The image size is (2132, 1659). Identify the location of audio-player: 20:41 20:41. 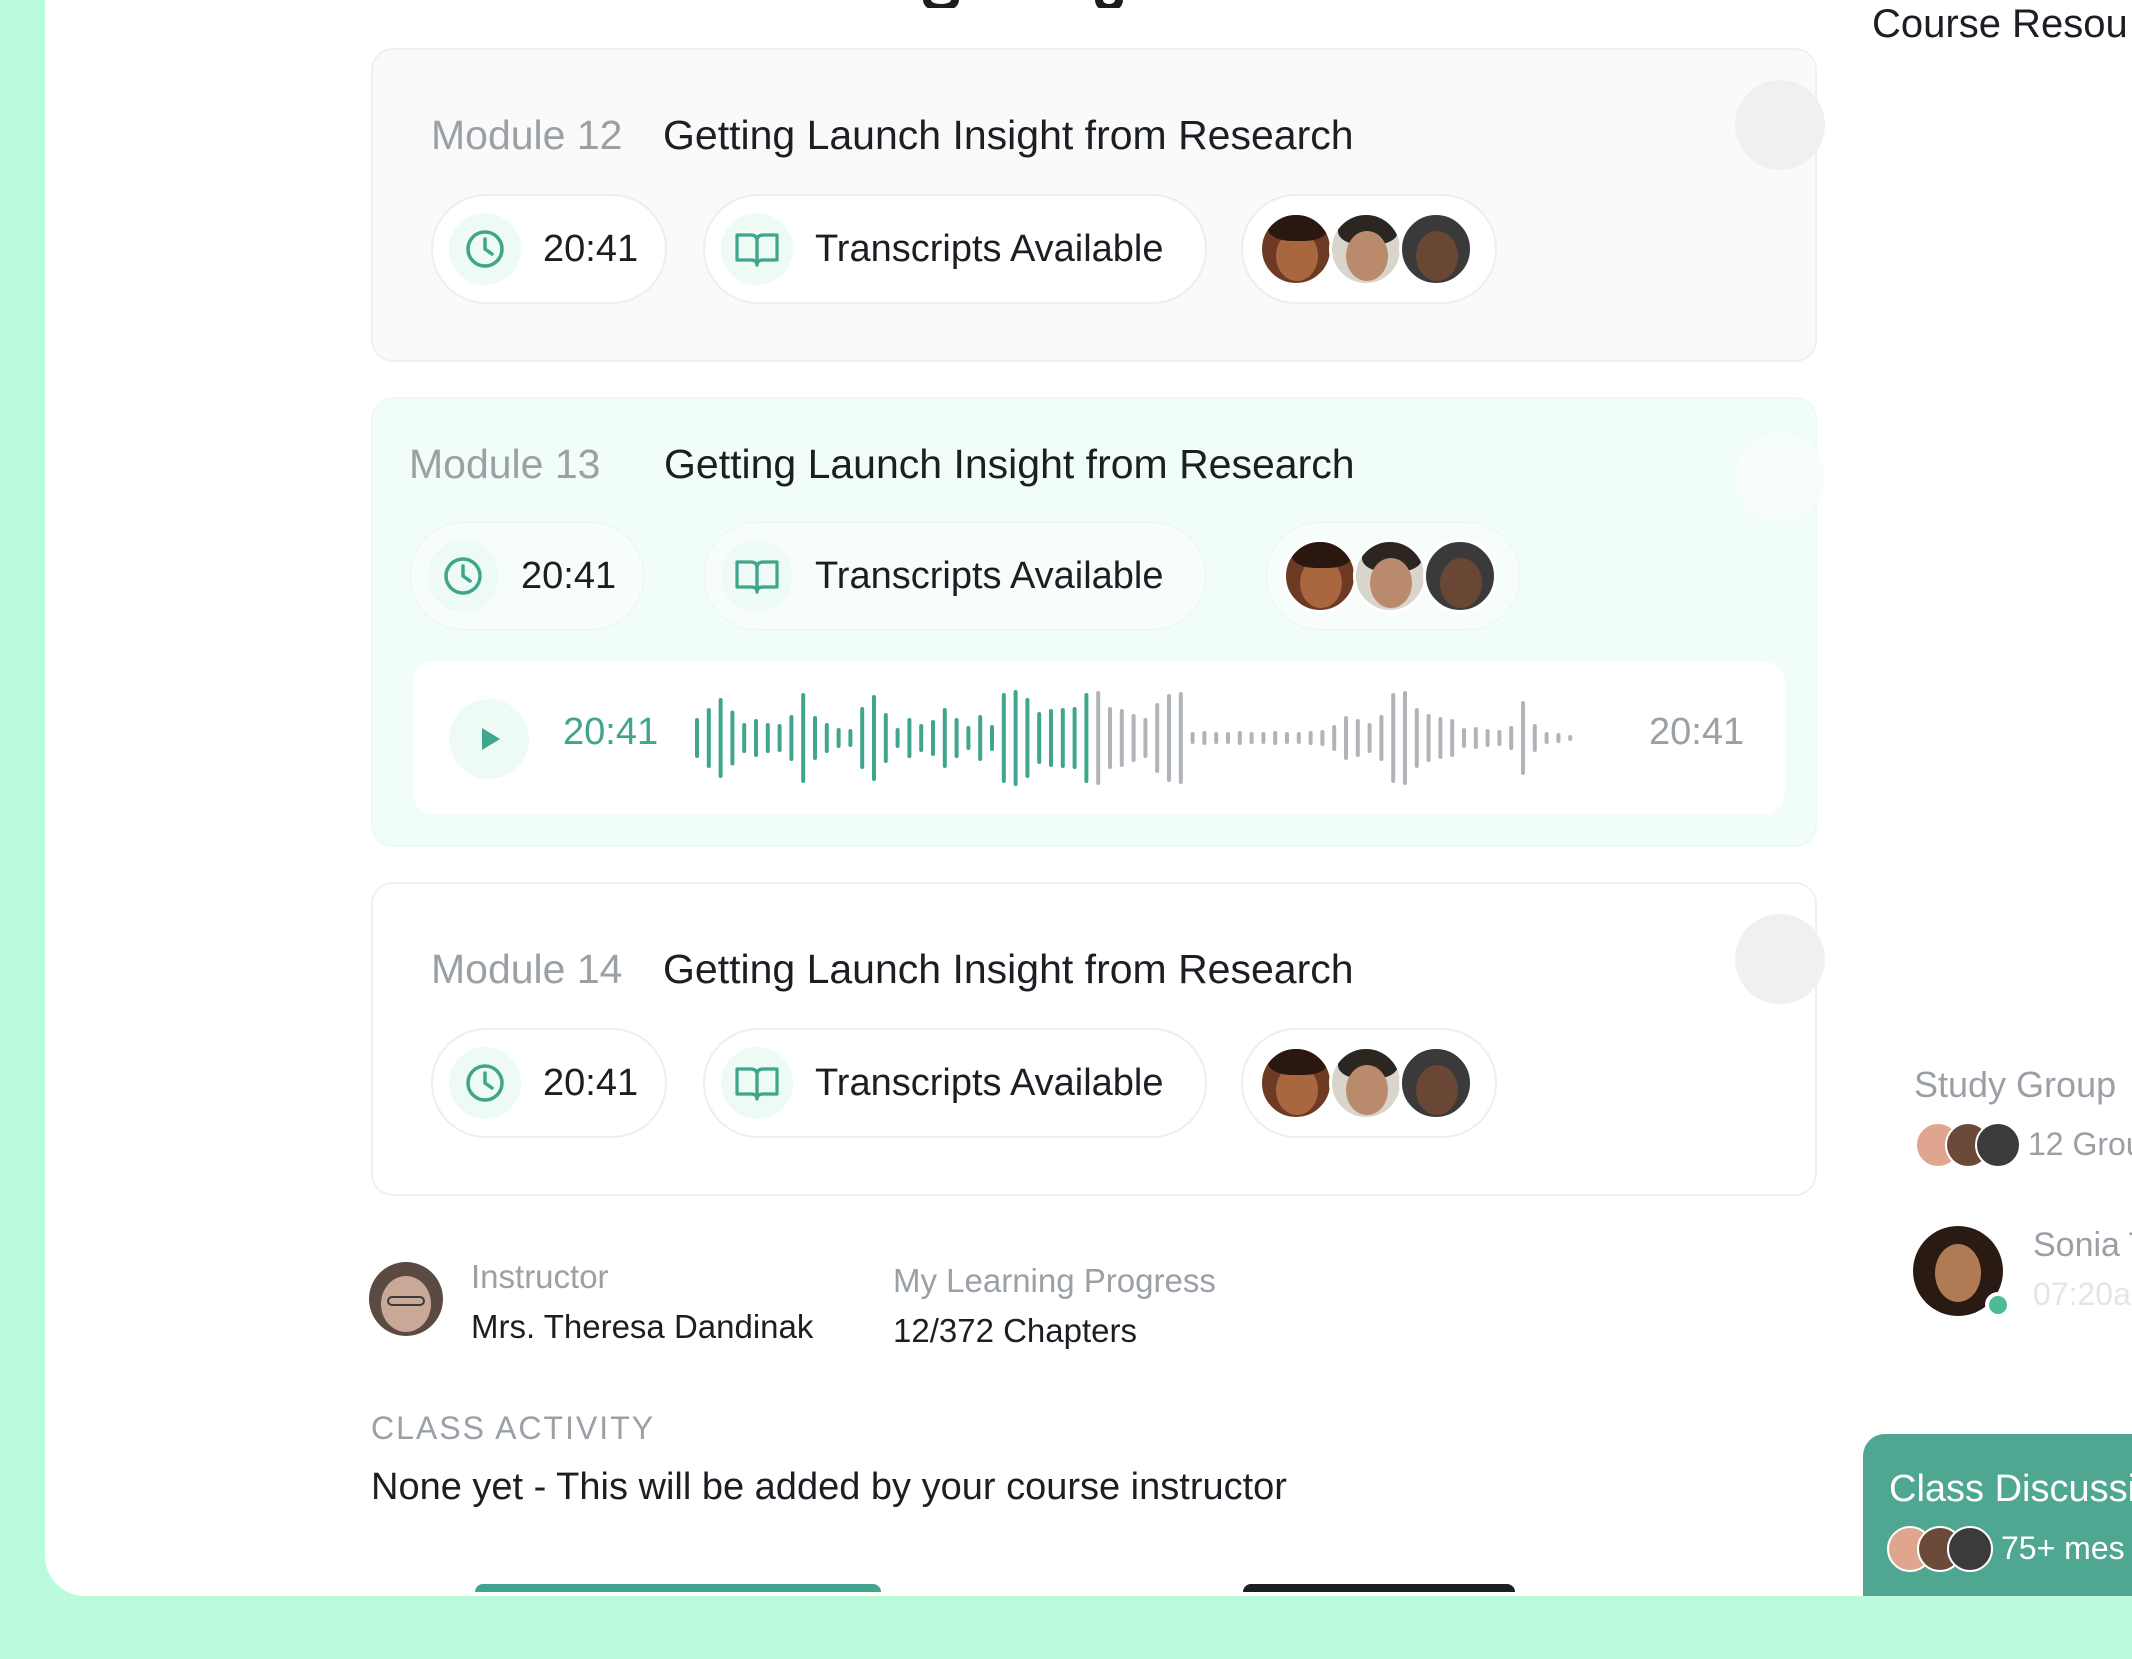
(1099, 738).